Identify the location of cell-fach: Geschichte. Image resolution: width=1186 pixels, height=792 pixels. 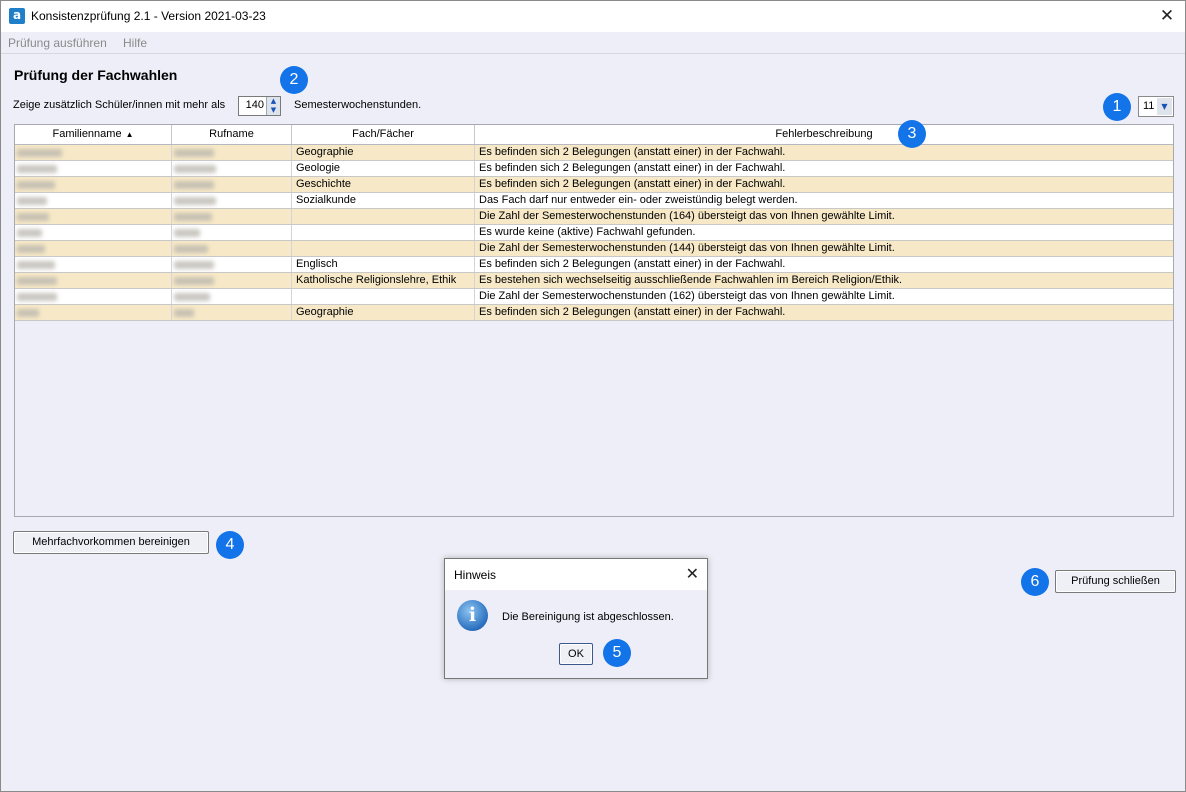
(383, 184).